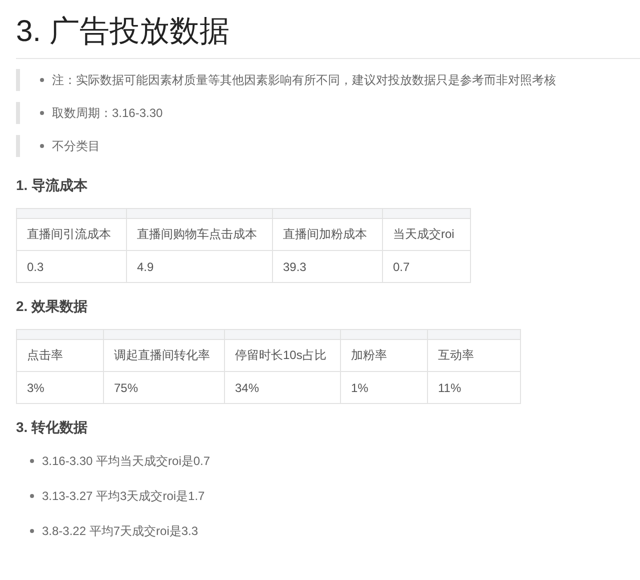  What do you see at coordinates (164, 388) in the screenshot?
I see `table-cell: 75%` at bounding box center [164, 388].